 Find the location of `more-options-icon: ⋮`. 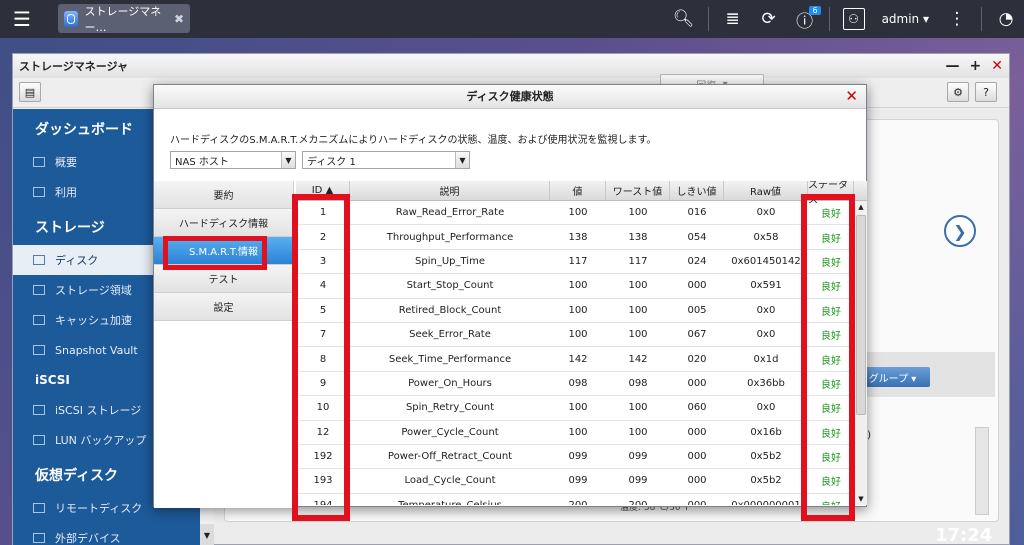

more-options-icon: ⋮ is located at coordinates (957, 19).